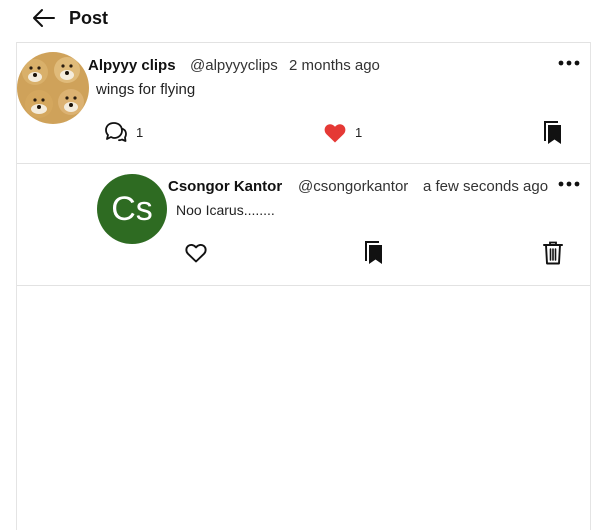  I want to click on arrow-left-icon, so click(44, 18).